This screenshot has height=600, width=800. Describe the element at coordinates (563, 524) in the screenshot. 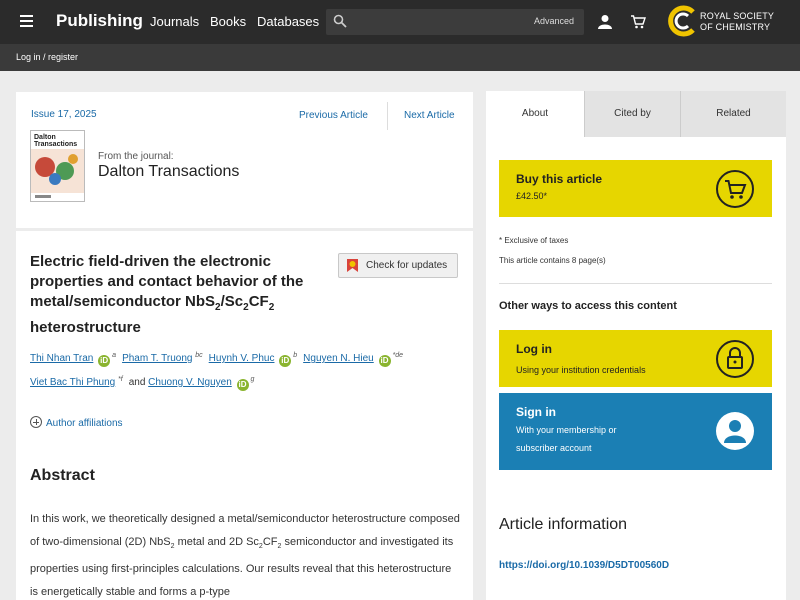

I see `article-information-heading: Article information` at that location.